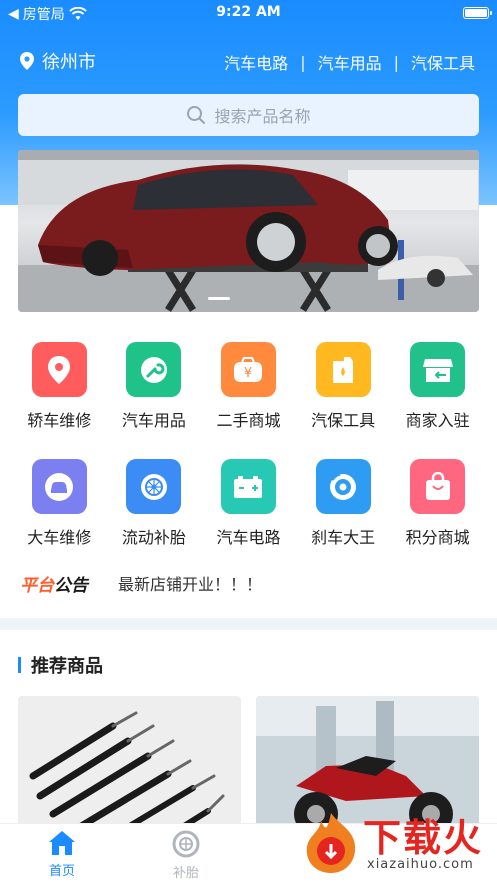 The image size is (497, 883). What do you see at coordinates (343, 537) in the screenshot?
I see `category-label: 刹车大王` at bounding box center [343, 537].